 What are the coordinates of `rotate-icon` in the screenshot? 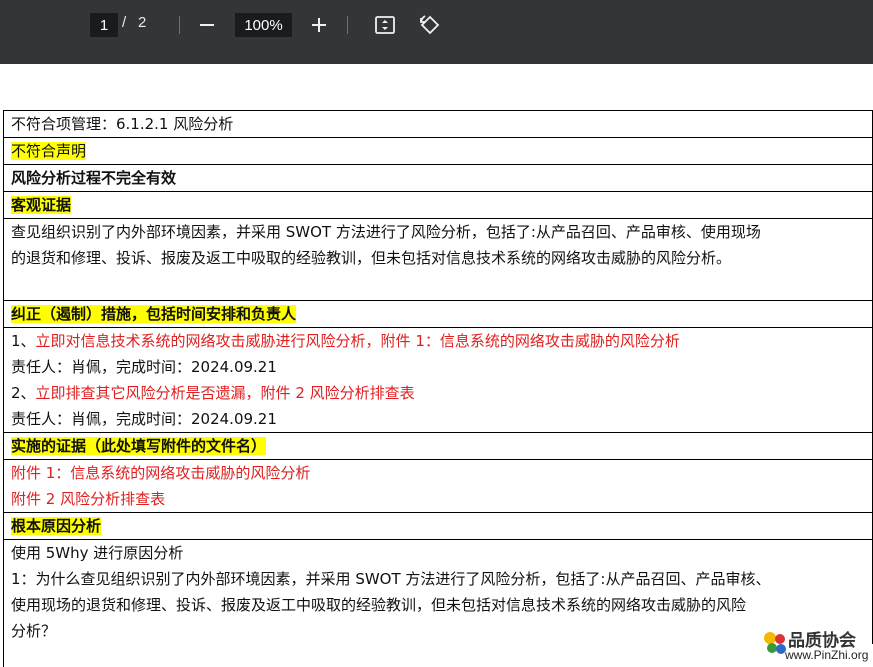 It's located at (430, 25).